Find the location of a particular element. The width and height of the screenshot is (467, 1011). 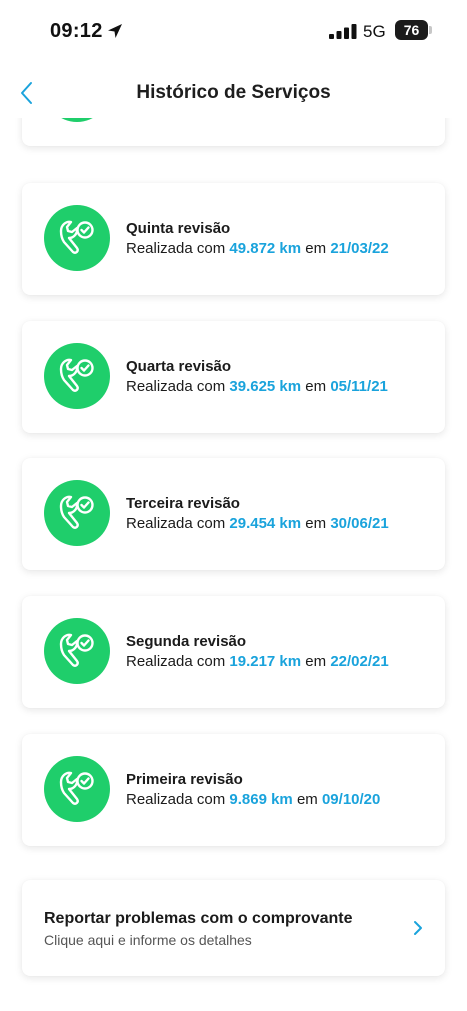

service-description: Realizada com 9.869 km em 09/10/20 is located at coordinates (253, 799).